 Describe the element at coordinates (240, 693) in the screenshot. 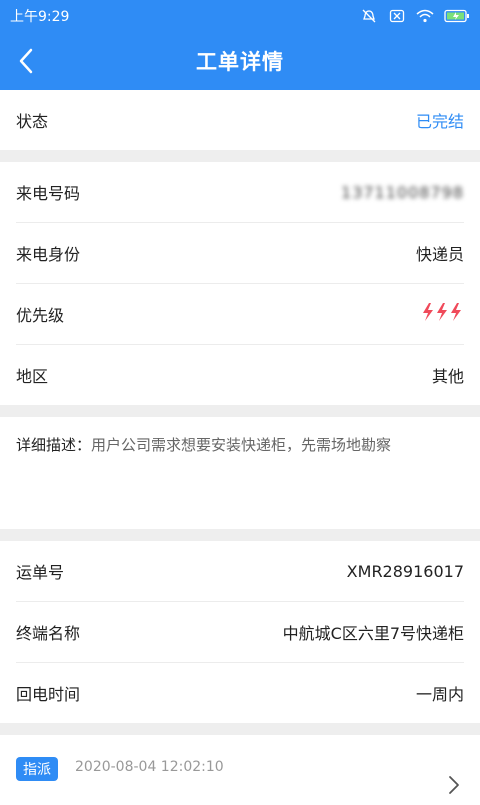

I see `callback-time-row: 回电时间 一周内` at that location.